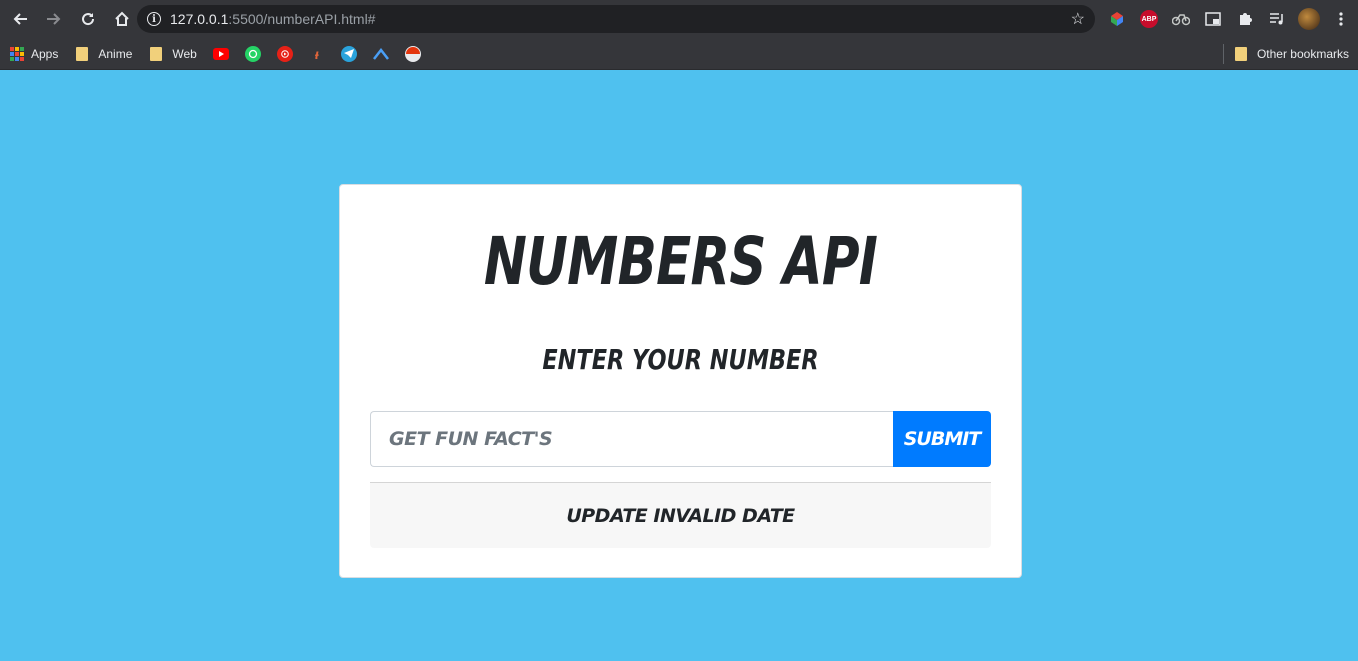  What do you see at coordinates (115, 53) in the screenshot?
I see `bookmark-label: Anime` at bounding box center [115, 53].